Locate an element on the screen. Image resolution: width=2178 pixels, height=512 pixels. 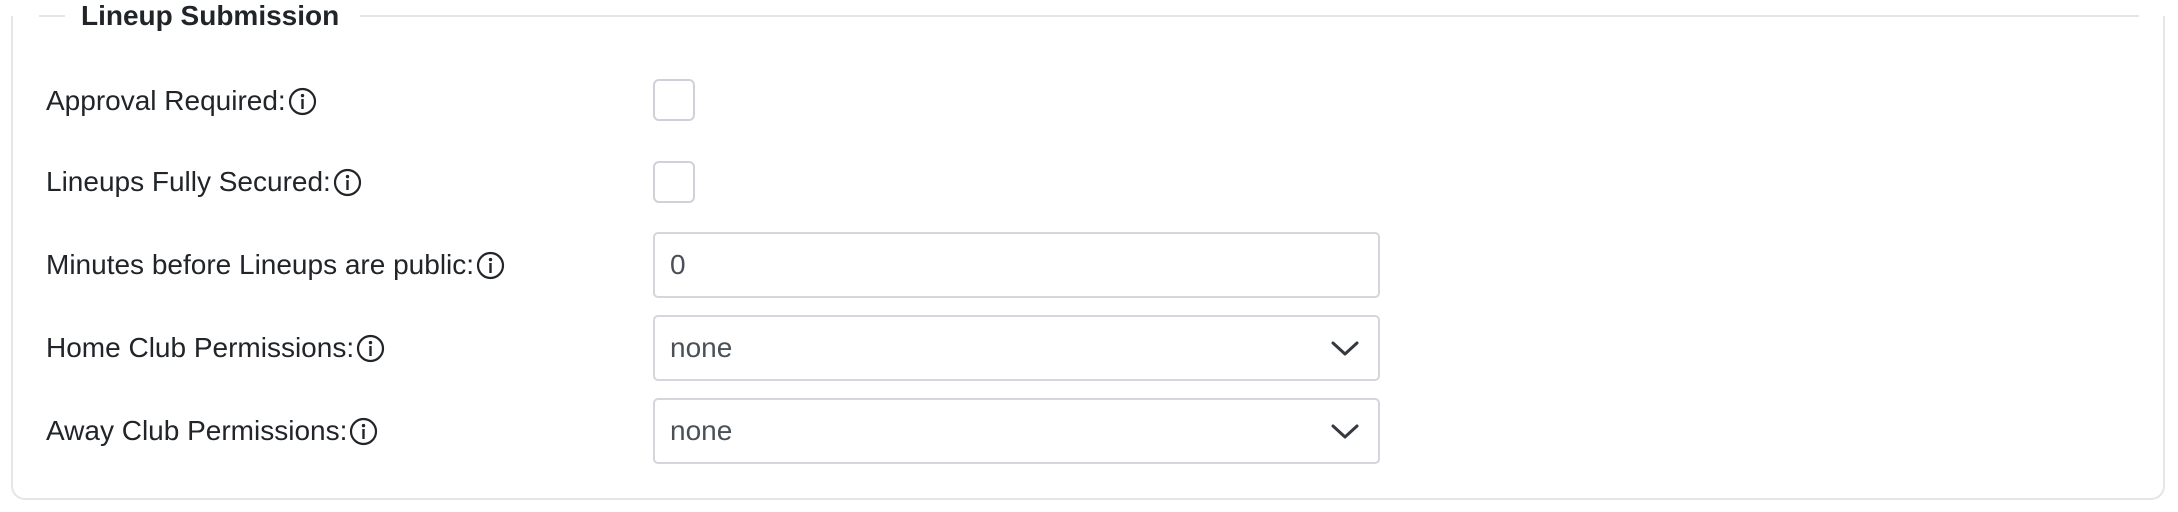
away-club-permissions-select: none is located at coordinates (1016, 431).